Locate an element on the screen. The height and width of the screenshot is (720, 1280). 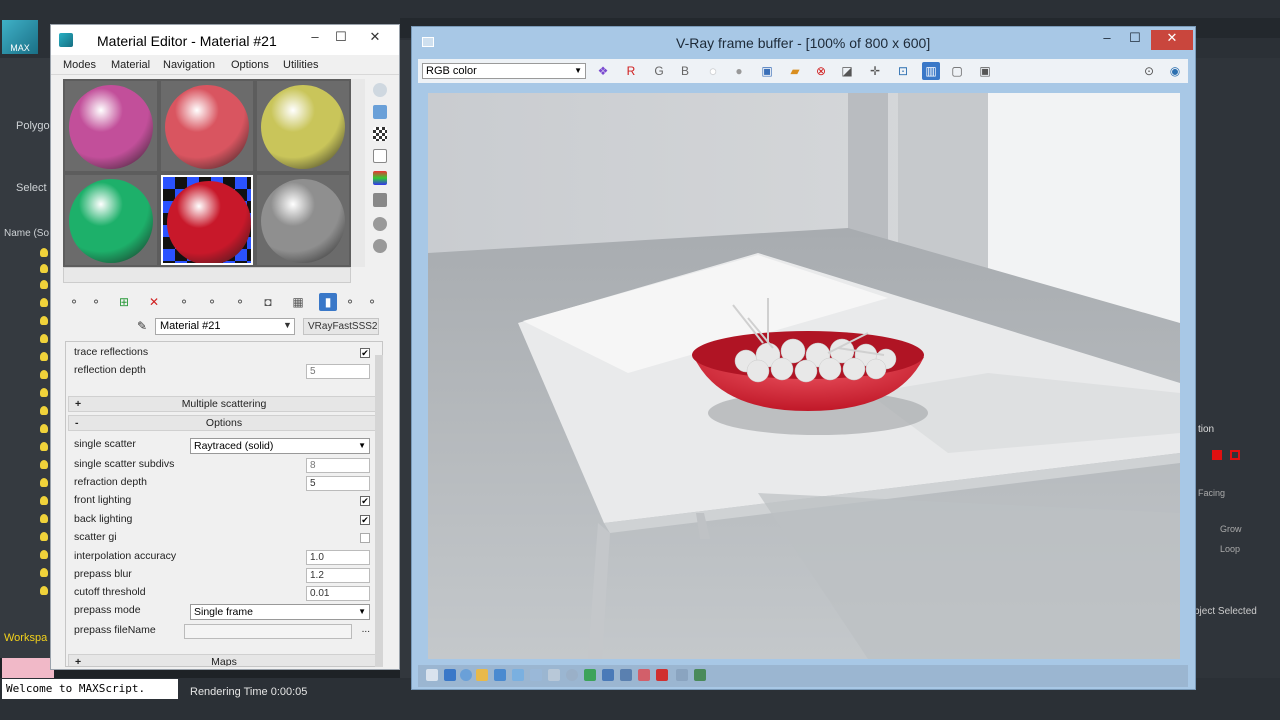
menu-modes: Modes is located at coordinates (79, 65).